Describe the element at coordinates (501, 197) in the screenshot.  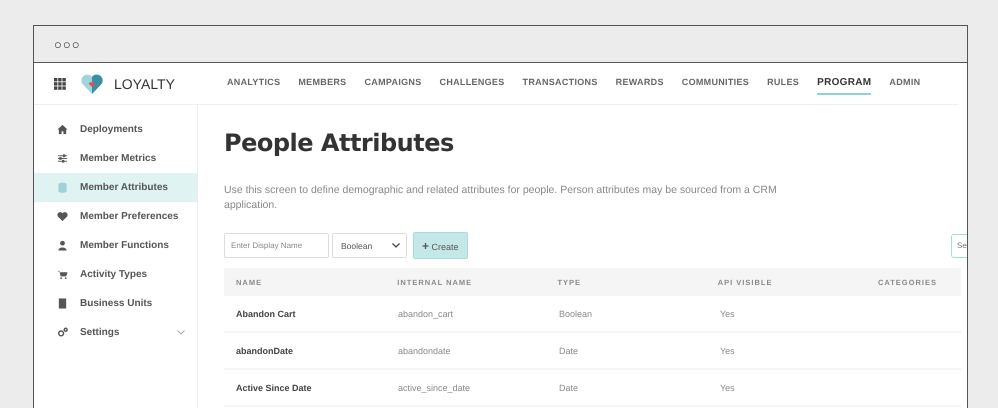
I see `page-description: Use this screen to define demographic and related attributes for people. Person attributes may be sourced from a CRM application.` at that location.